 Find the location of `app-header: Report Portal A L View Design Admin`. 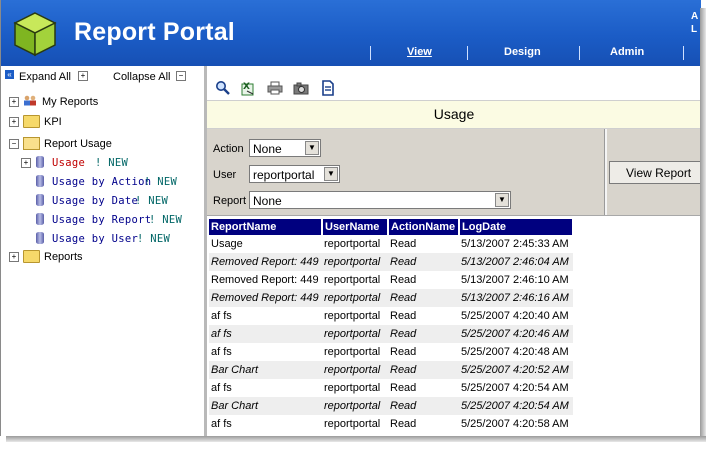

app-header: Report Portal A L View Design Admin is located at coordinates (351, 33).